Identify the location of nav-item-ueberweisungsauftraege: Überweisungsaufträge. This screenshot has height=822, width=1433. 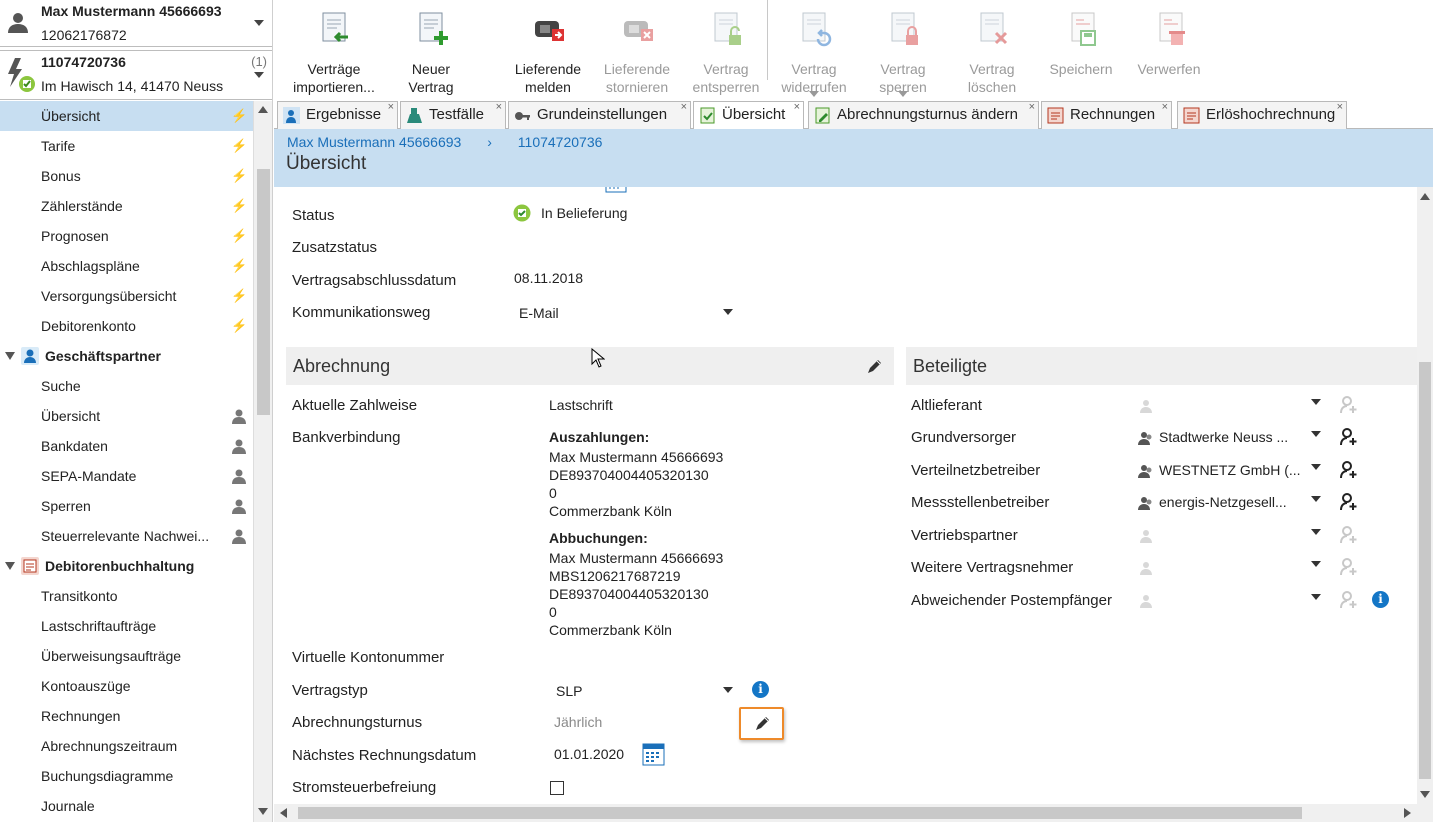
(126, 656).